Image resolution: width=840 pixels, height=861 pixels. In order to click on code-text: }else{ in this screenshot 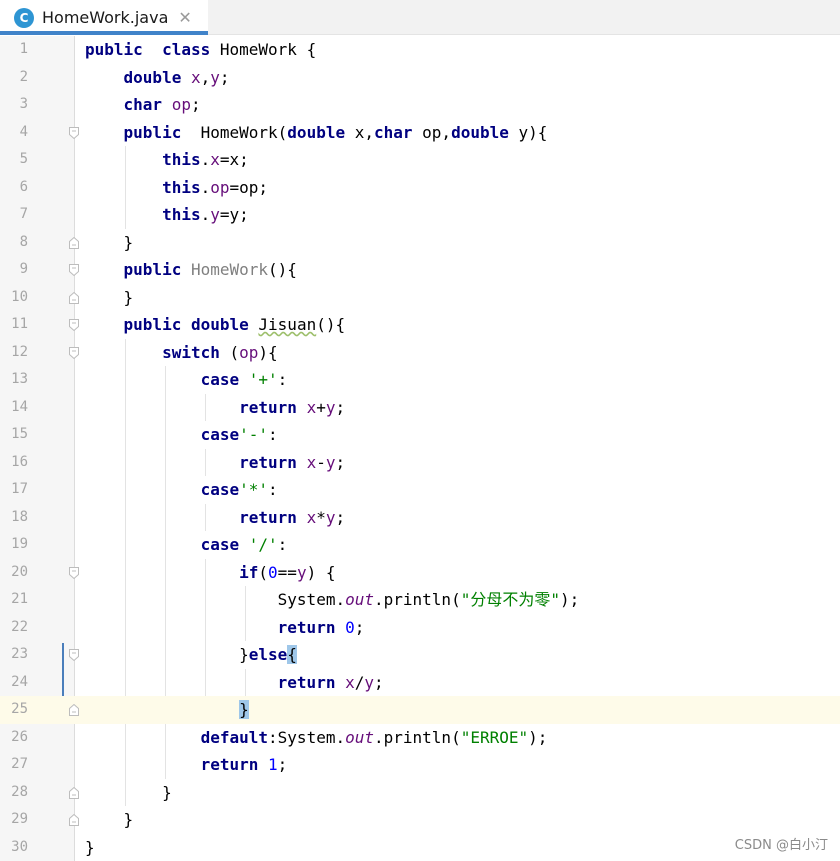, I will do `click(191, 655)`.